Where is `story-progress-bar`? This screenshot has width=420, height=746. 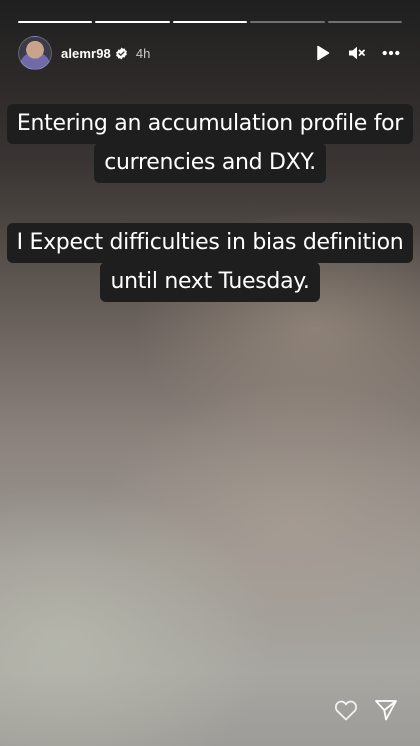
story-progress-bar is located at coordinates (210, 22).